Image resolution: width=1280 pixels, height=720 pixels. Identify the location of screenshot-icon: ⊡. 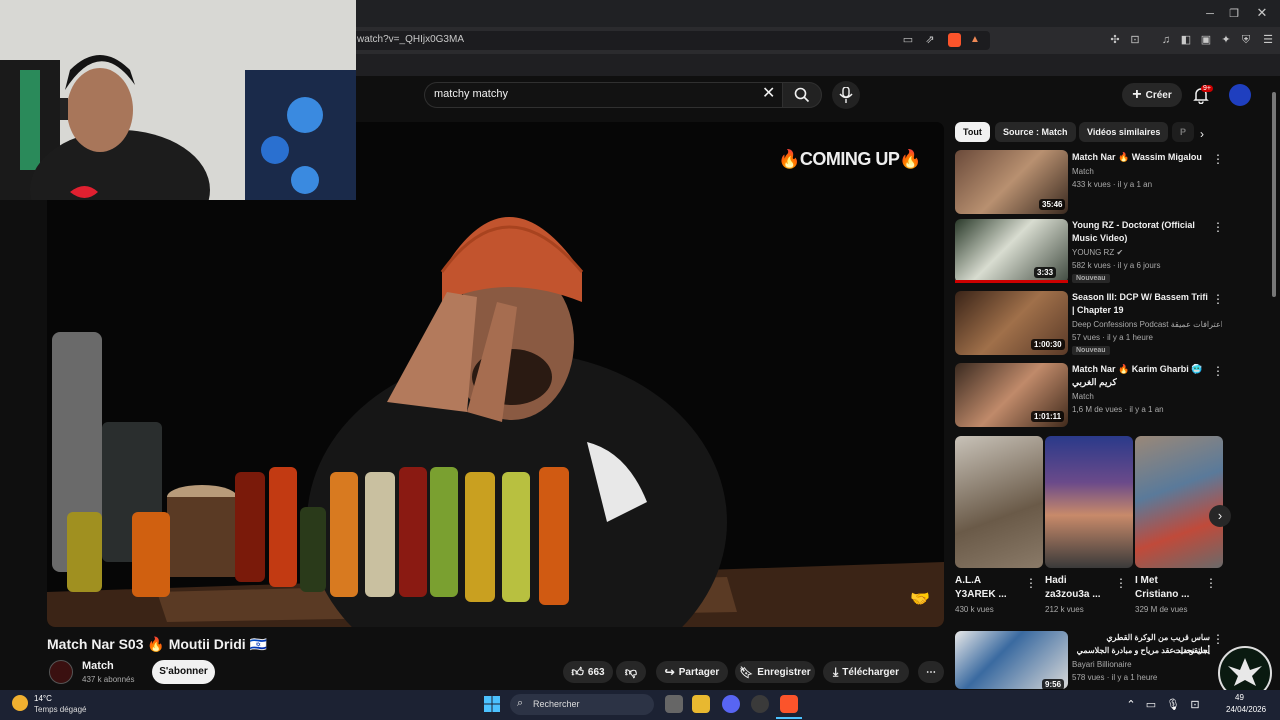
(1135, 40).